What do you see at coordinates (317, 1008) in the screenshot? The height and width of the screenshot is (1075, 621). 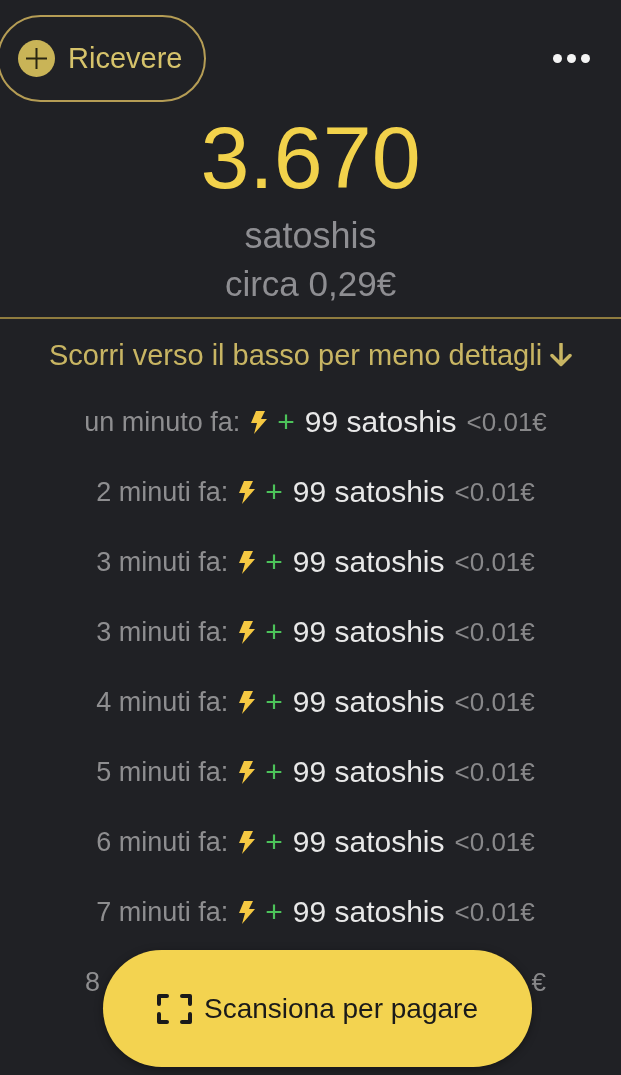 I see `scan-to-pay-button: Scansiona per pagare` at bounding box center [317, 1008].